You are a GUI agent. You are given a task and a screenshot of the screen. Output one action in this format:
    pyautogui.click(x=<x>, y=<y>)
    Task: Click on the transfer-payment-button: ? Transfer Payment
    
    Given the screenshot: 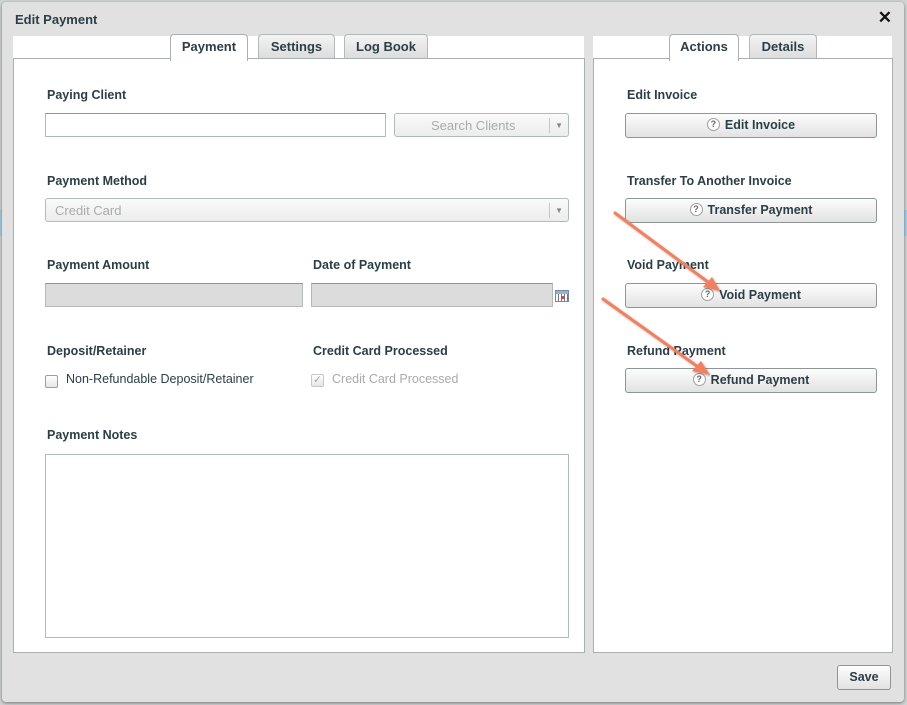 What is the action you would take?
    pyautogui.click(x=751, y=210)
    